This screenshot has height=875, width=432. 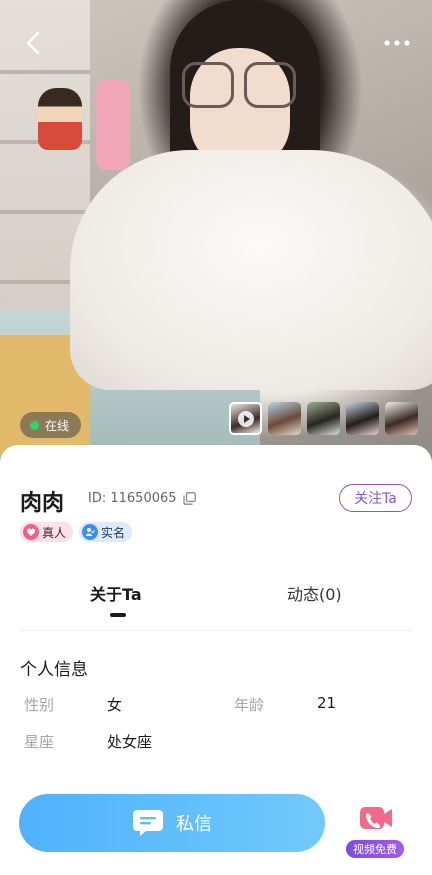 What do you see at coordinates (216, 44) in the screenshot?
I see `top-bar` at bounding box center [216, 44].